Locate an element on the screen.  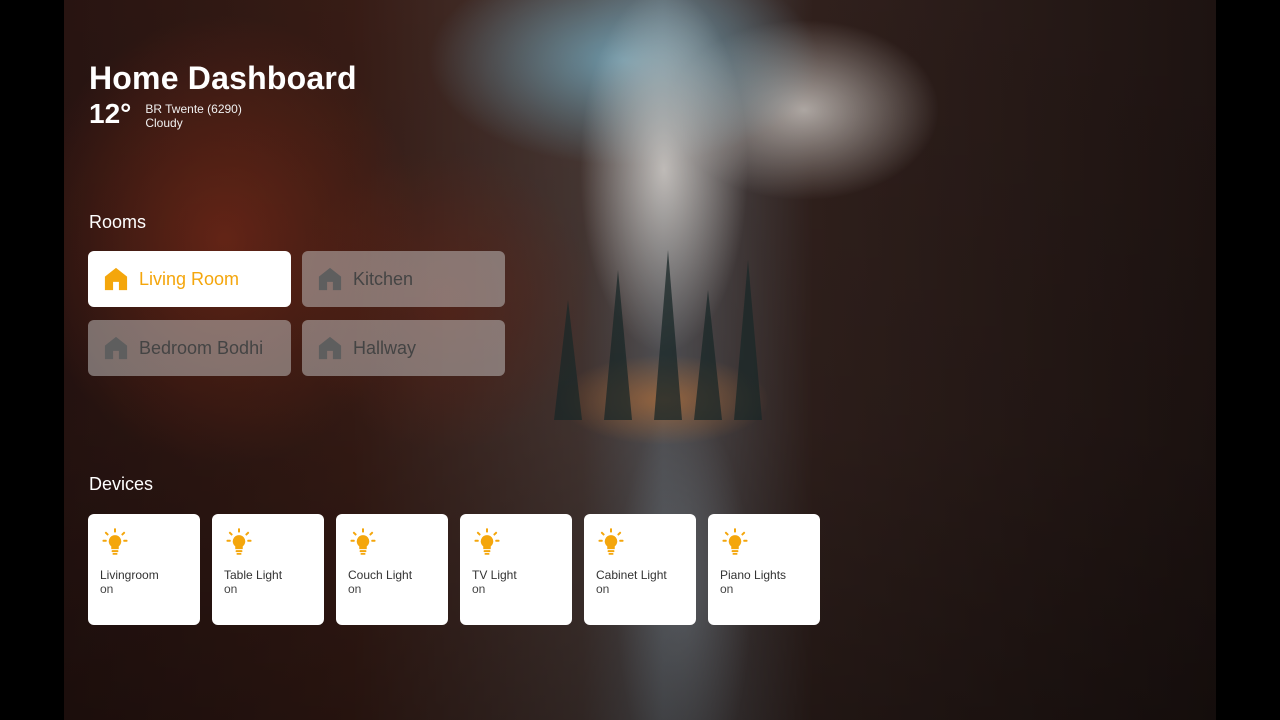
page-title: Home Dashboard is located at coordinates (223, 78).